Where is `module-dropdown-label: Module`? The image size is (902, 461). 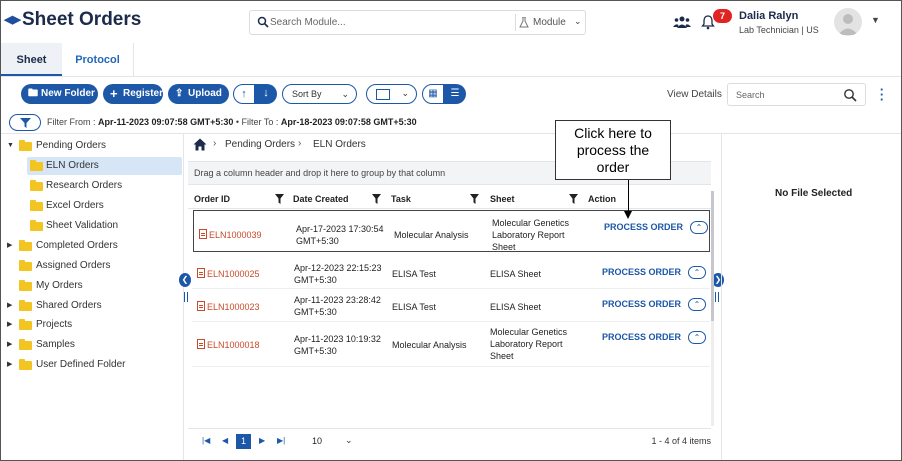 module-dropdown-label: Module is located at coordinates (549, 22).